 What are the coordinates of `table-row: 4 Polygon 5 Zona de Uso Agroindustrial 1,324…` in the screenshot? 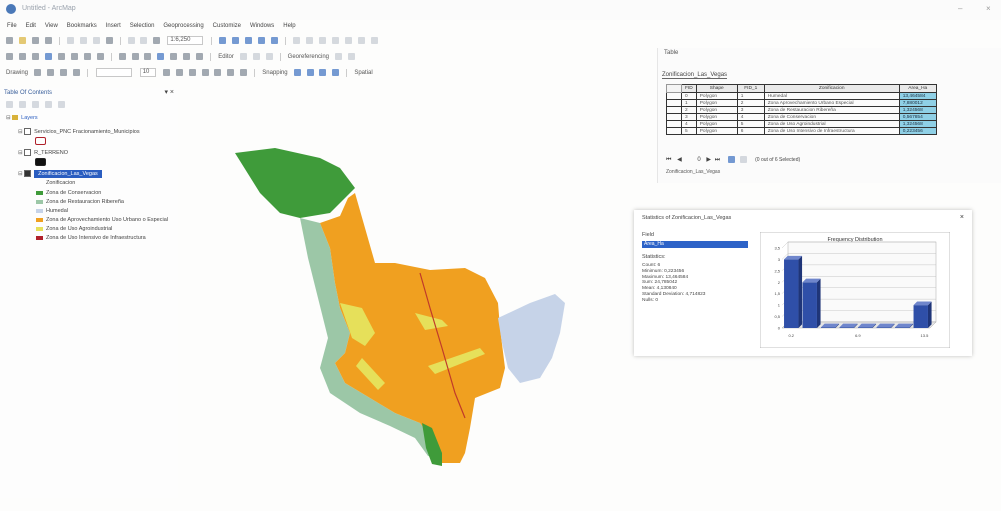 It's located at (801, 124).